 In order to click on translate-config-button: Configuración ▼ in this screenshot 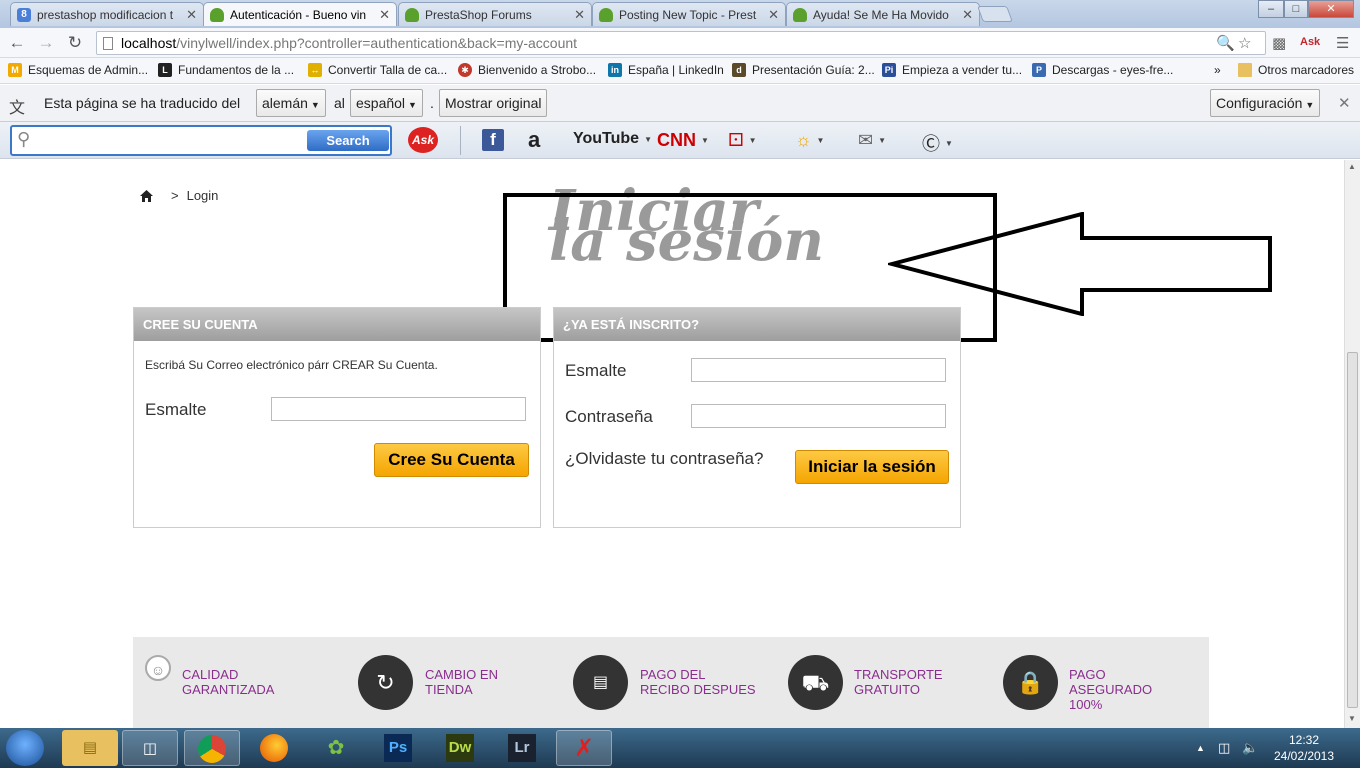, I will do `click(1265, 103)`.